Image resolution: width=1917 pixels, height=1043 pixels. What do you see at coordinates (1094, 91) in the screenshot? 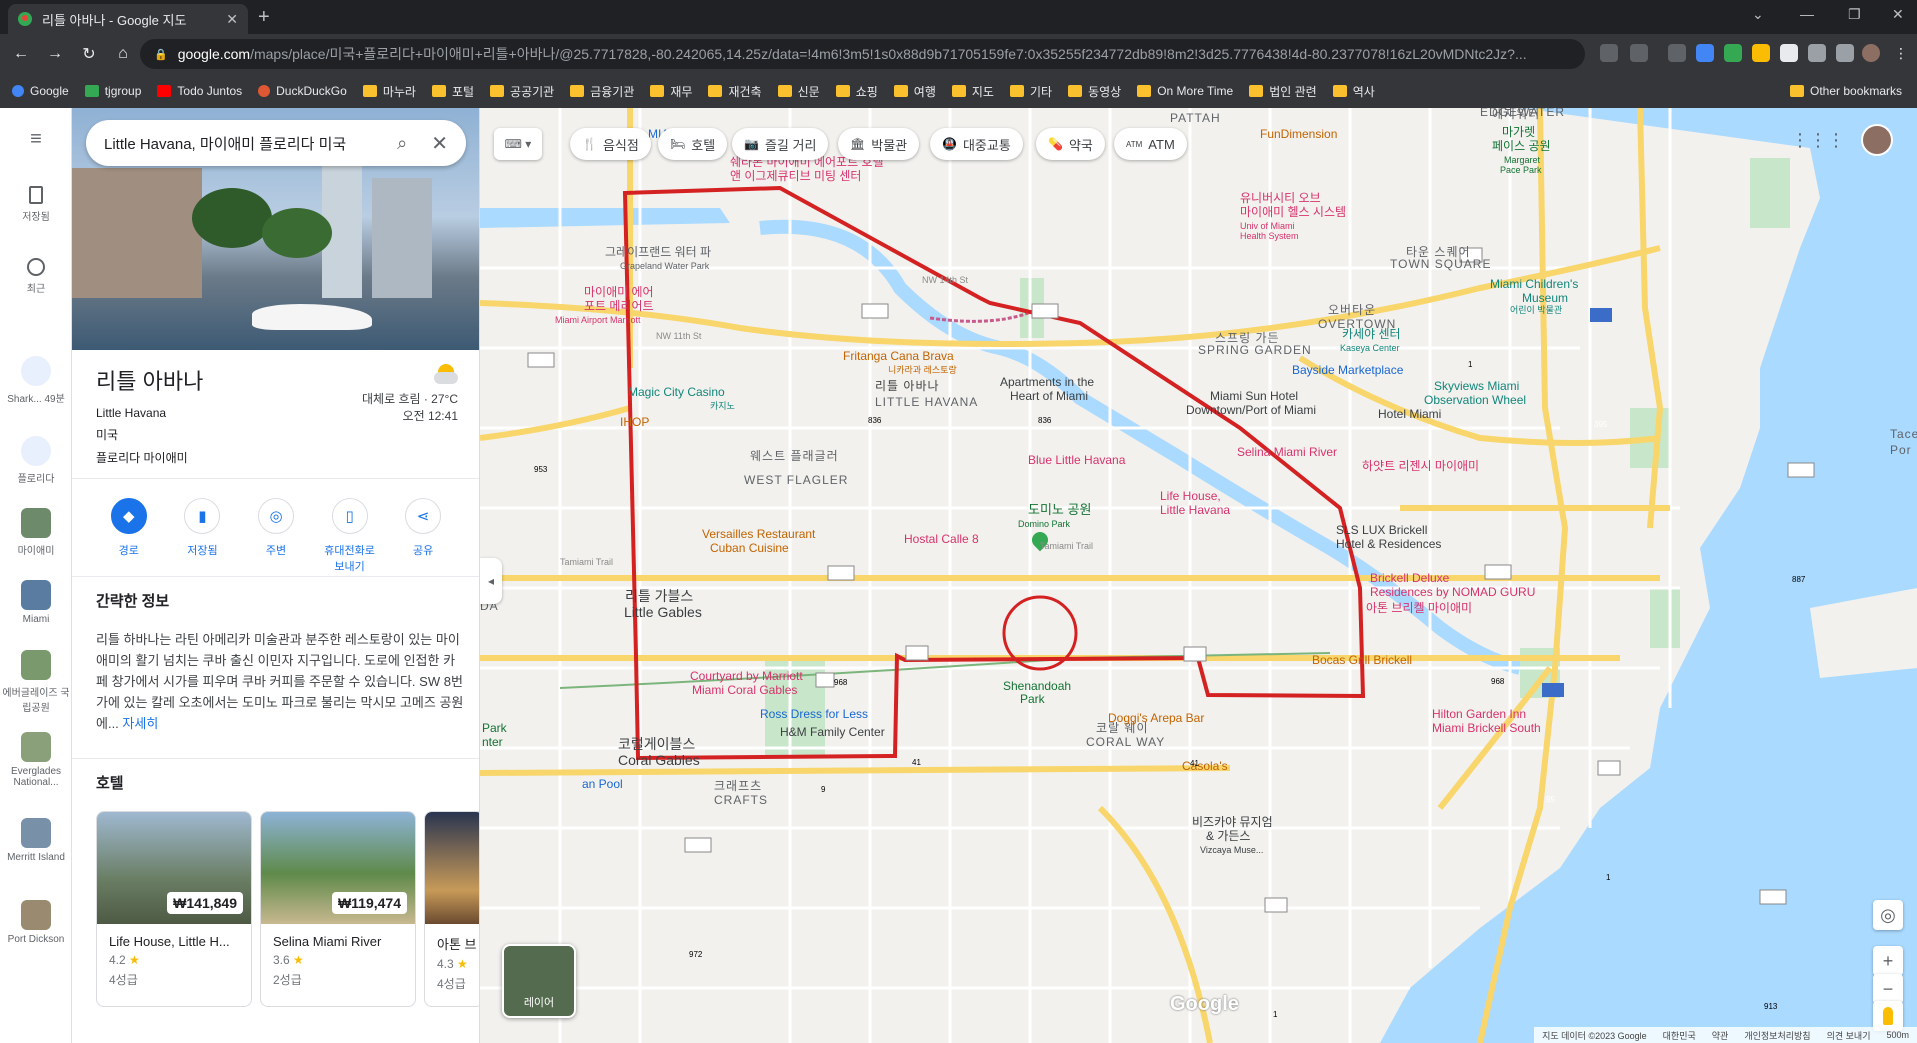
I see `bookmark-folder: 동영상` at bounding box center [1094, 91].